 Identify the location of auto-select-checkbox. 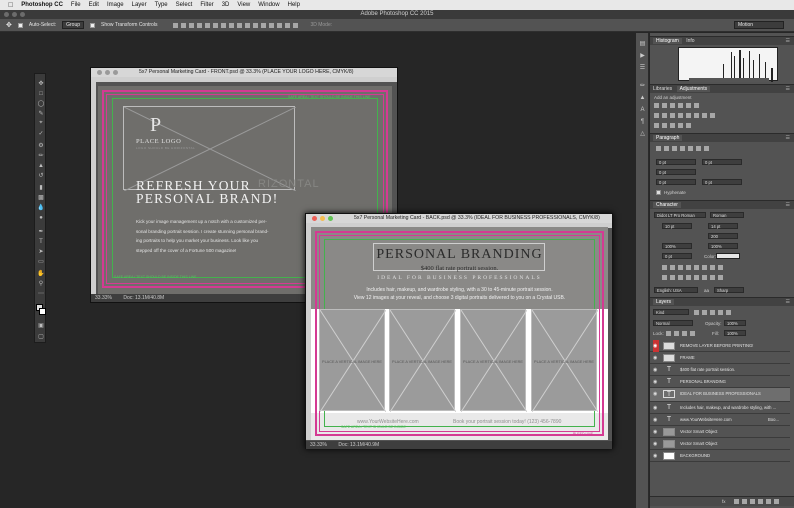
(20, 25).